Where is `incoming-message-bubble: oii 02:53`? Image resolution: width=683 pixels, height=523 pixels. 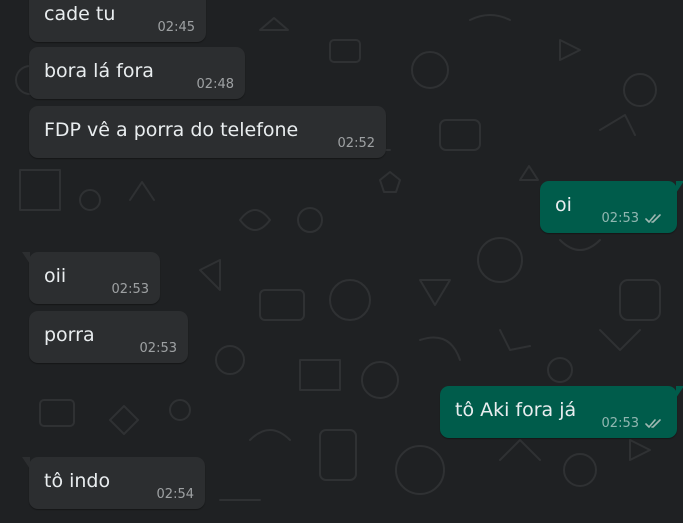 incoming-message-bubble: oii 02:53 is located at coordinates (91, 278).